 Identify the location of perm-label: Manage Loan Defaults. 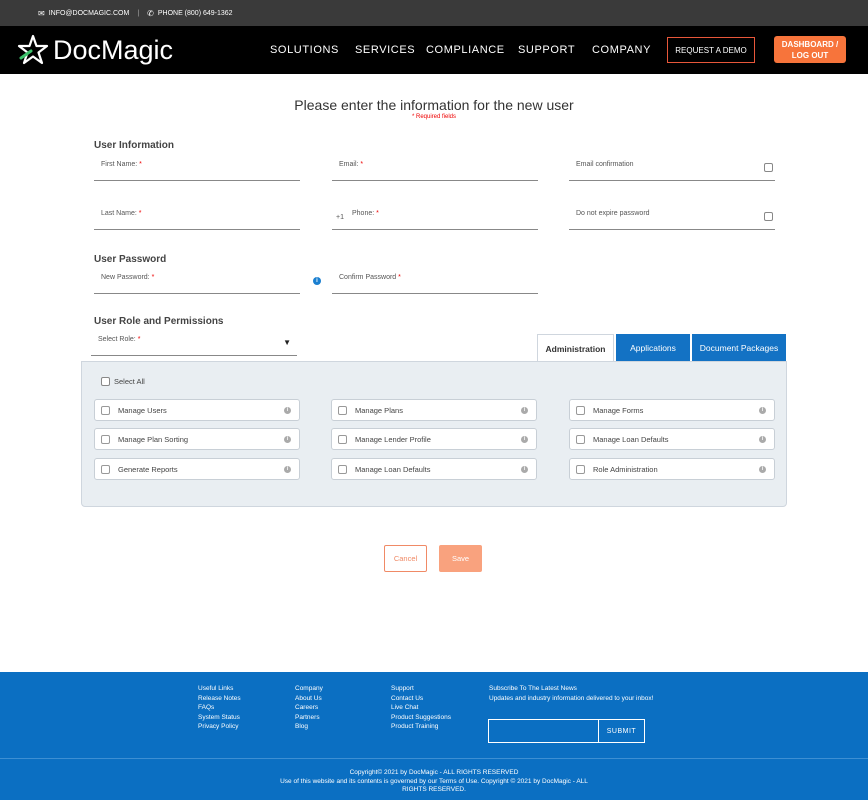
(631, 439).